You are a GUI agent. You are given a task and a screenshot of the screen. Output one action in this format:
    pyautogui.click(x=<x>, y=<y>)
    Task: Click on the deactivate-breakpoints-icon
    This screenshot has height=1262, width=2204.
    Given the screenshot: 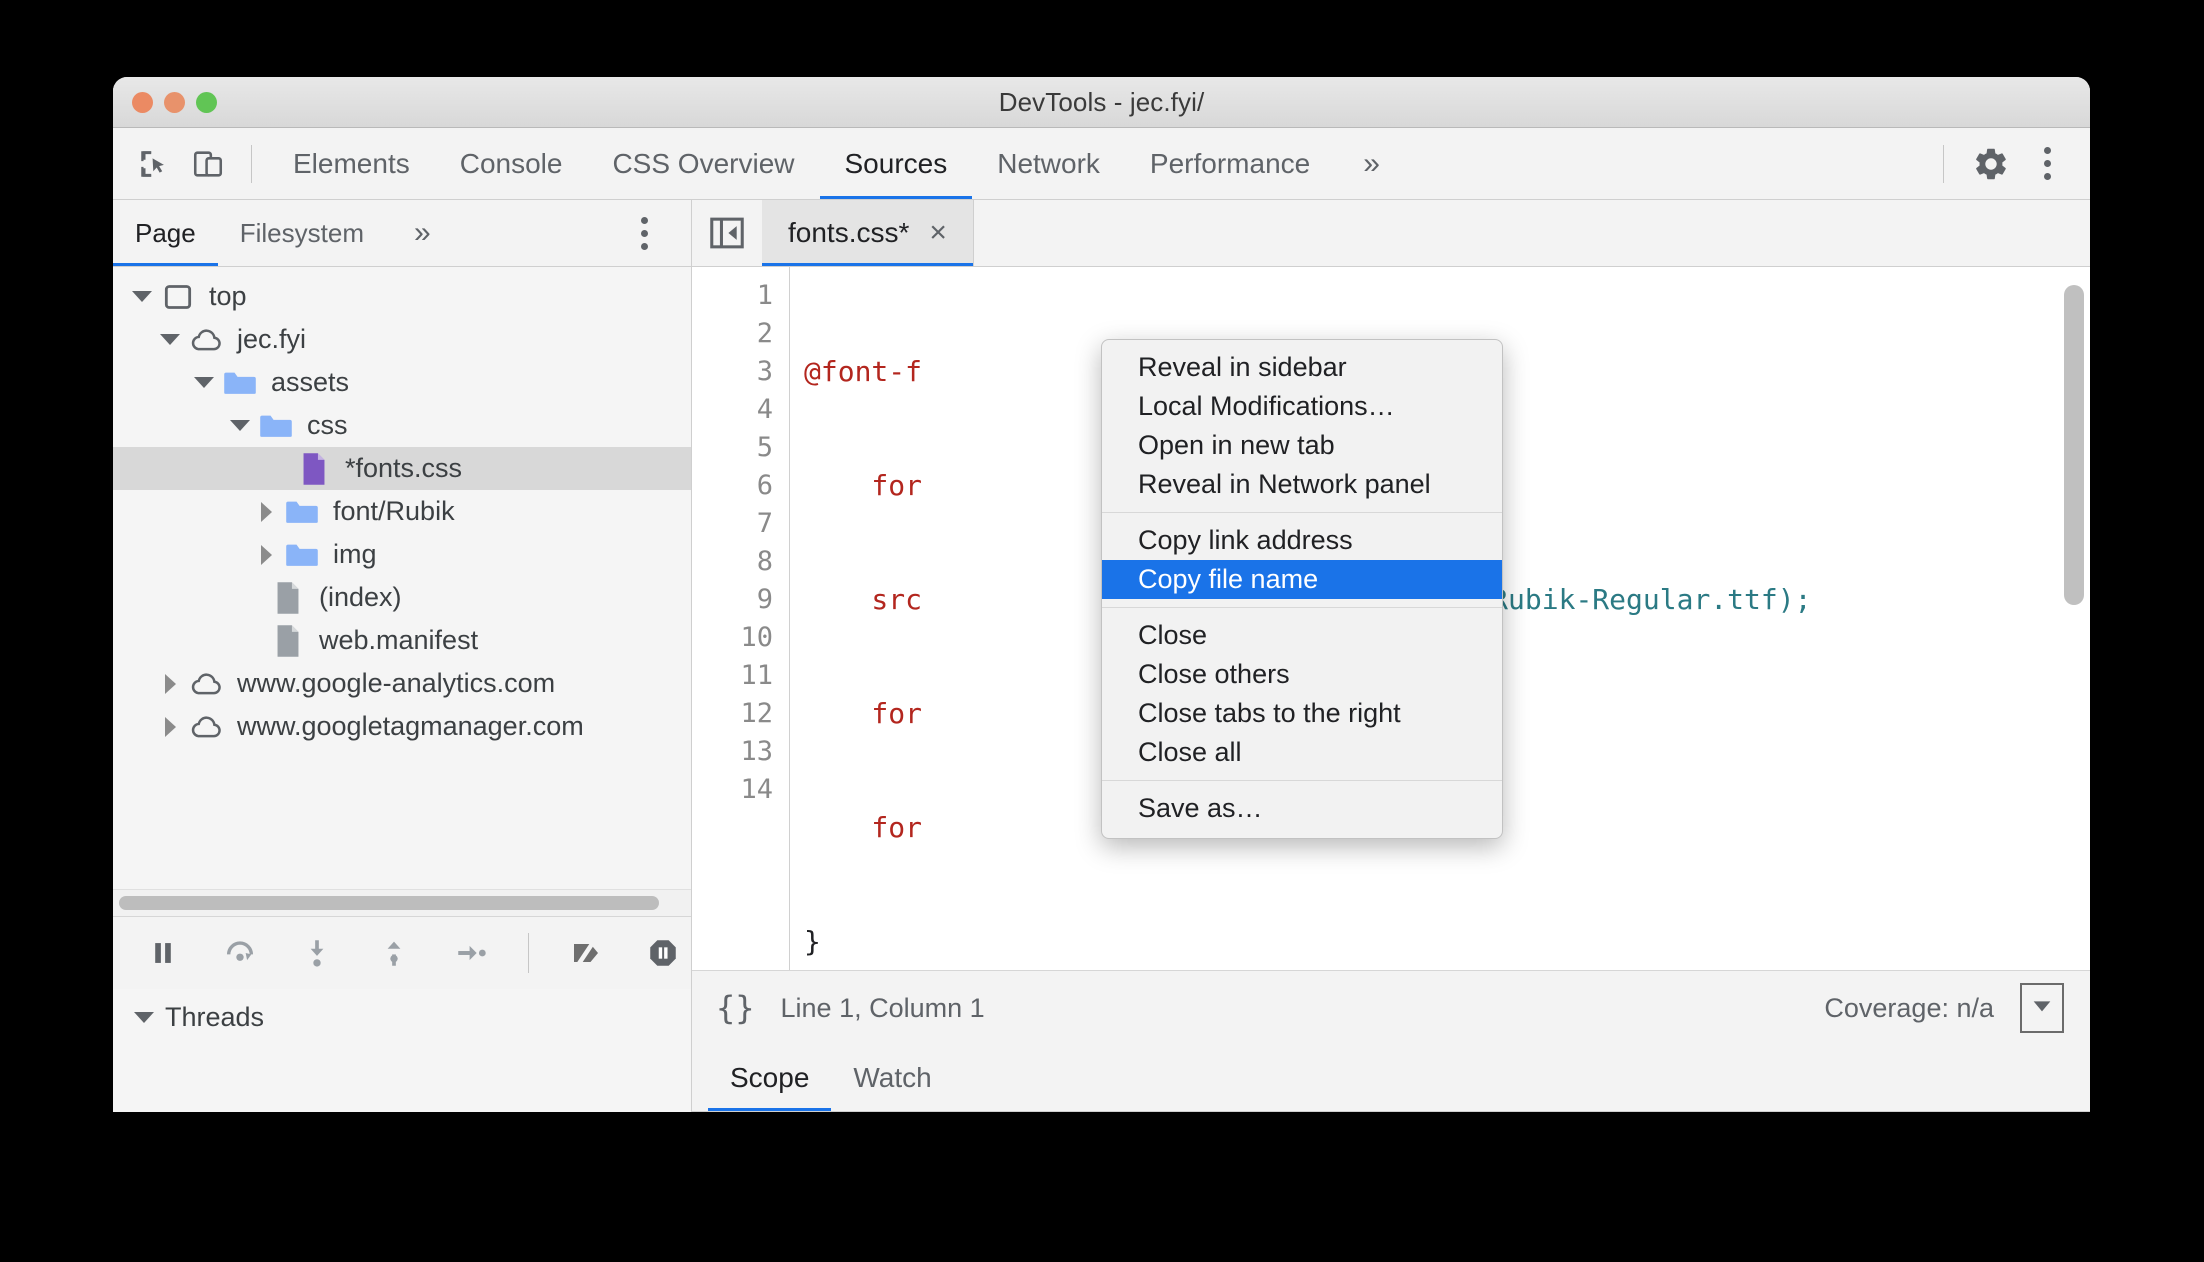 What is the action you would take?
    pyautogui.click(x=586, y=953)
    